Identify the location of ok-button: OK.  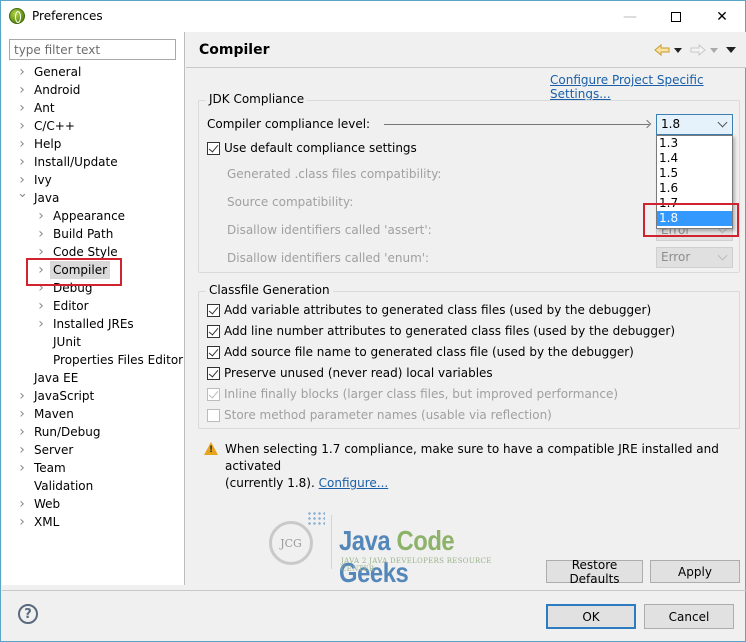
(591, 616).